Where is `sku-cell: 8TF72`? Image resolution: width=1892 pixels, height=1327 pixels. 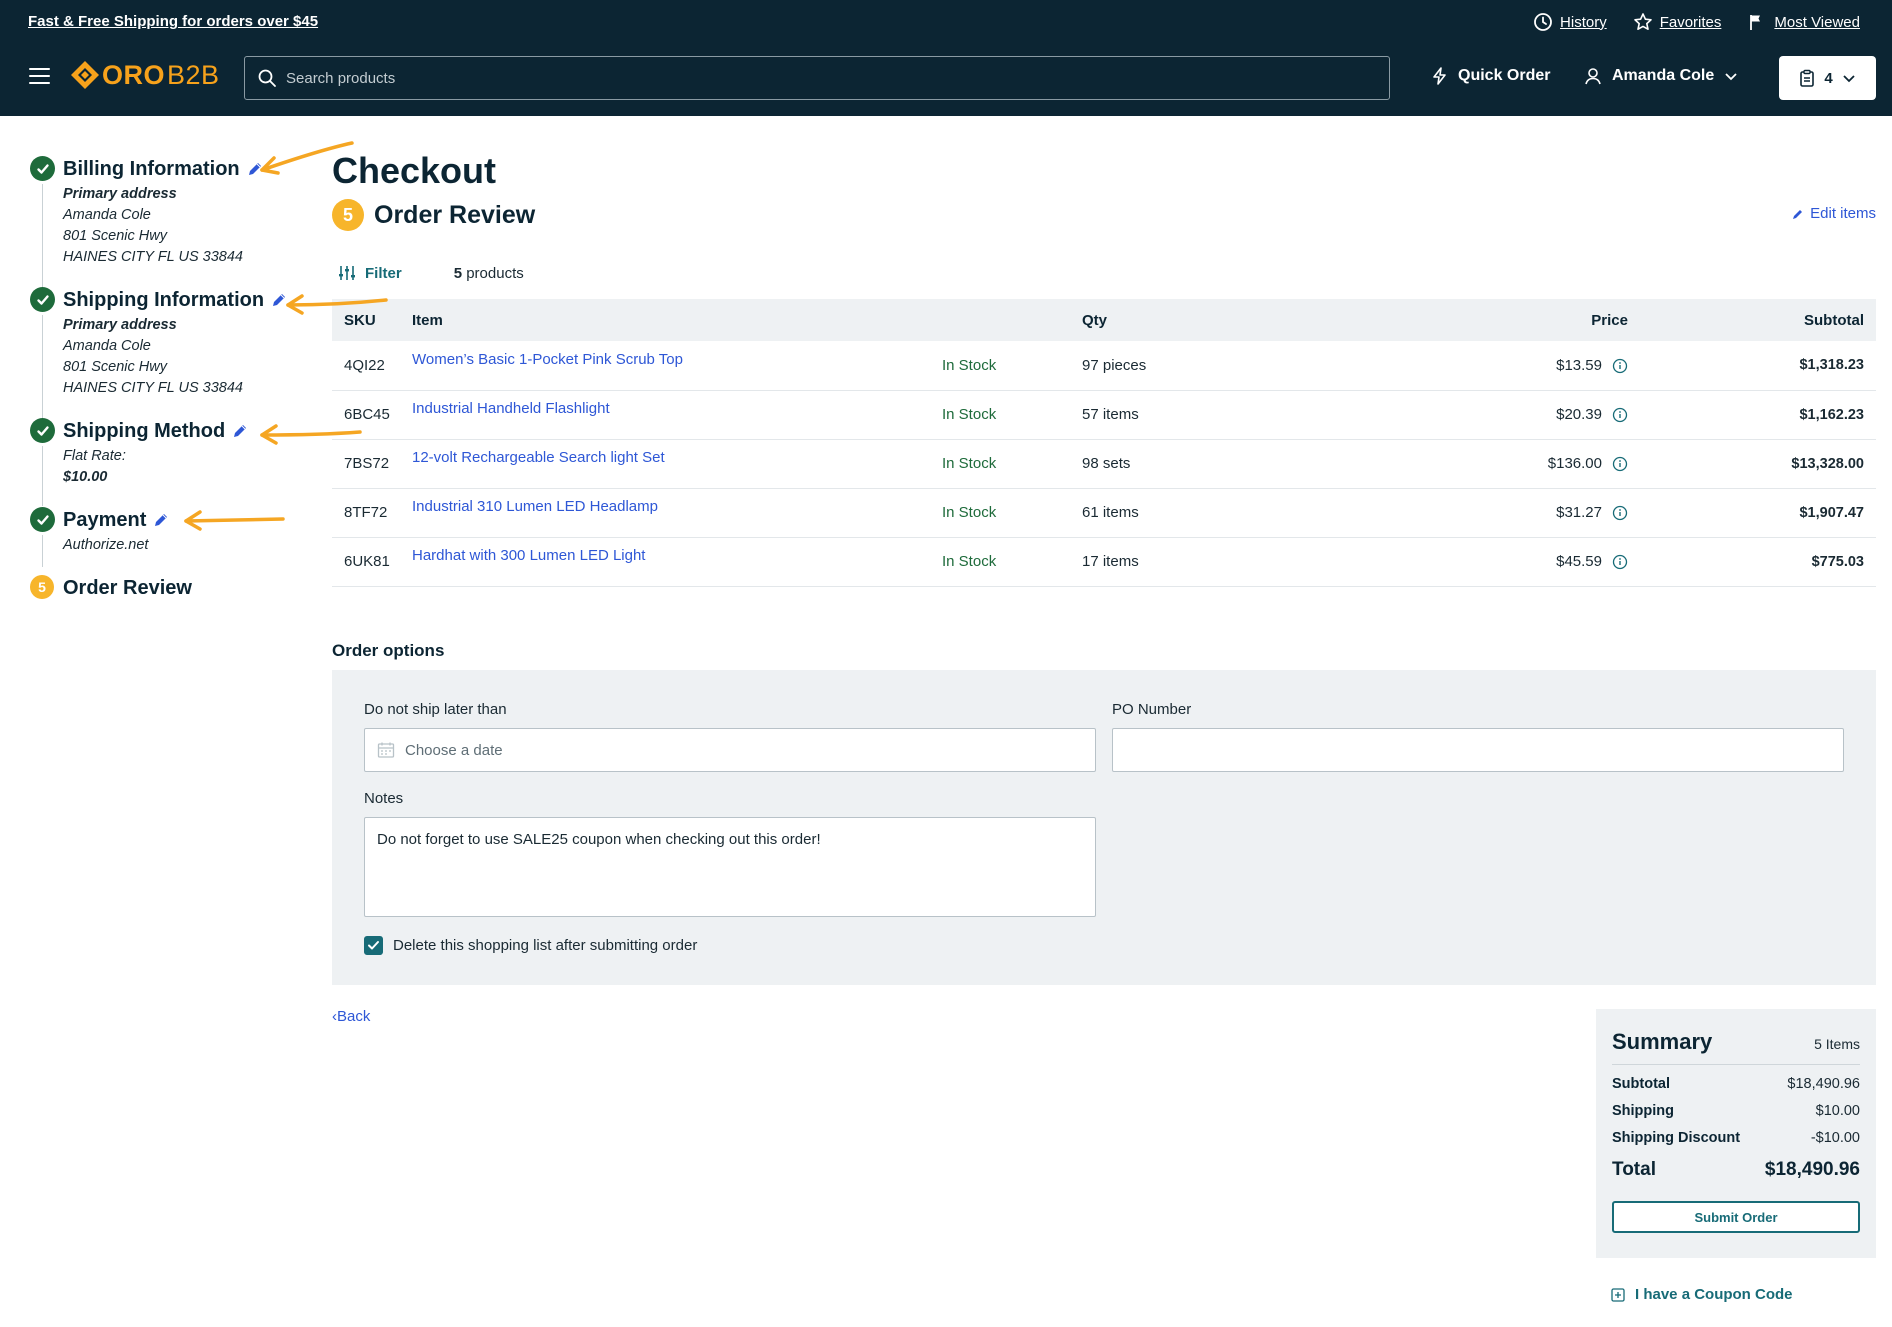
sku-cell: 8TF72 is located at coordinates (372, 513).